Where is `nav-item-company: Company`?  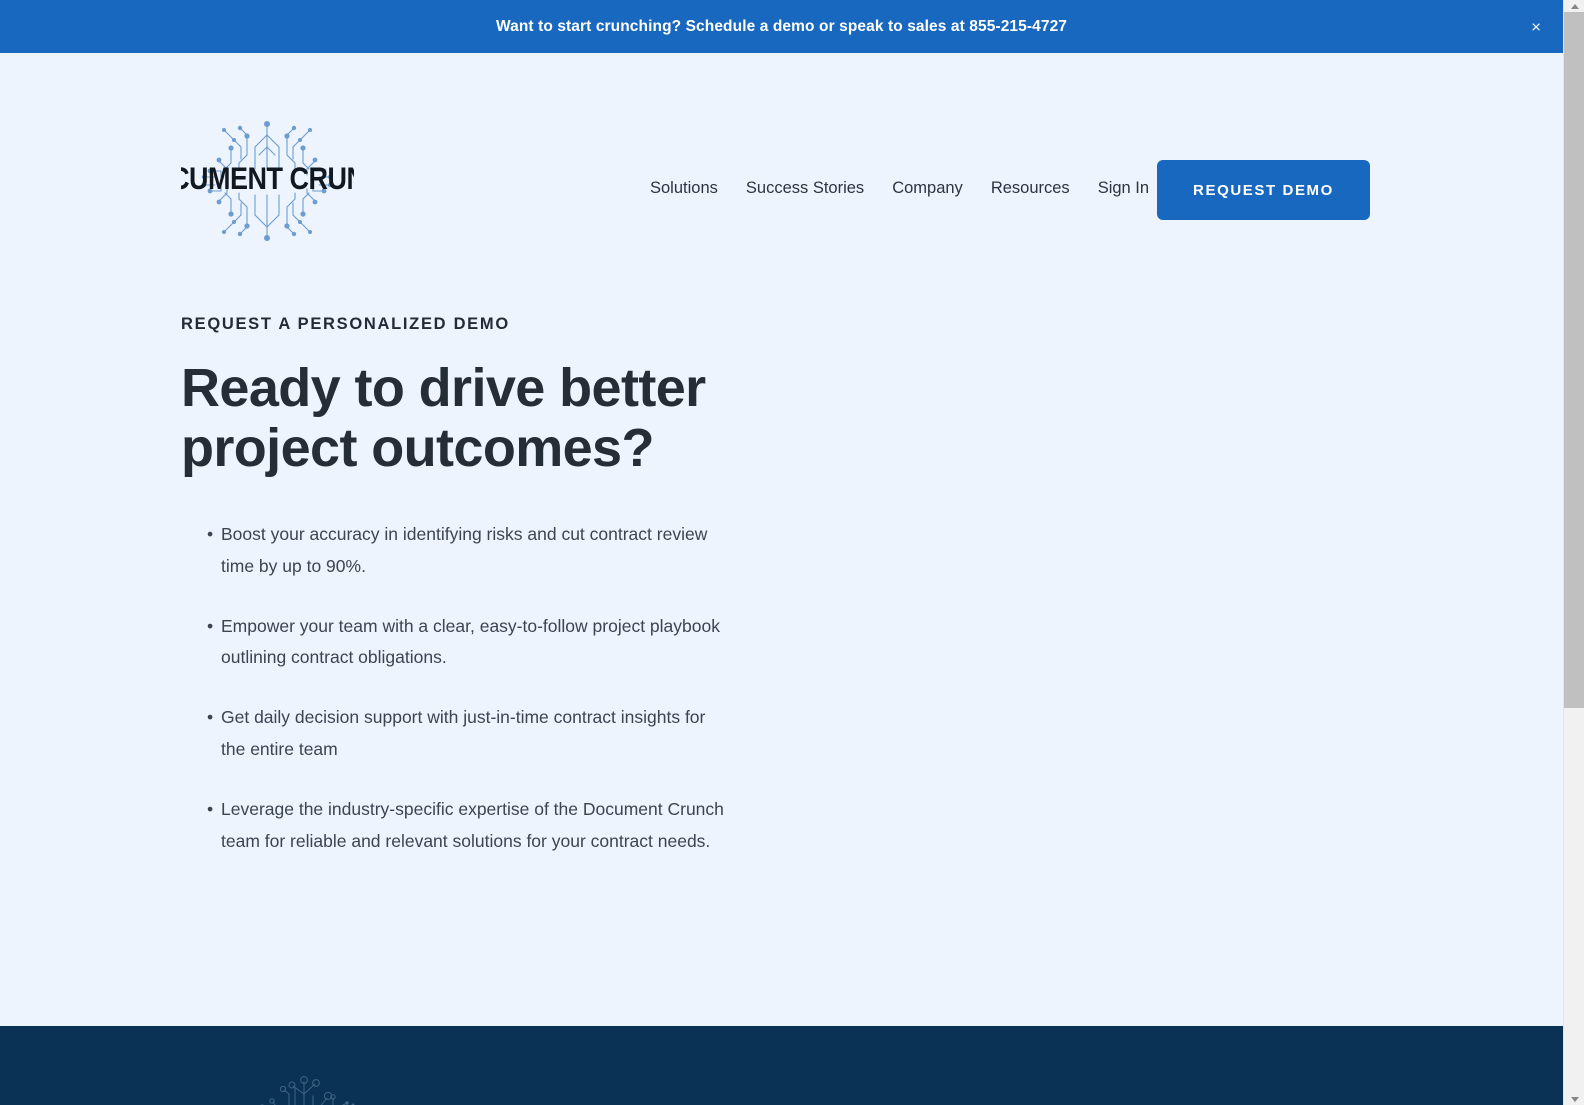
nav-item-company: Company is located at coordinates (927, 188).